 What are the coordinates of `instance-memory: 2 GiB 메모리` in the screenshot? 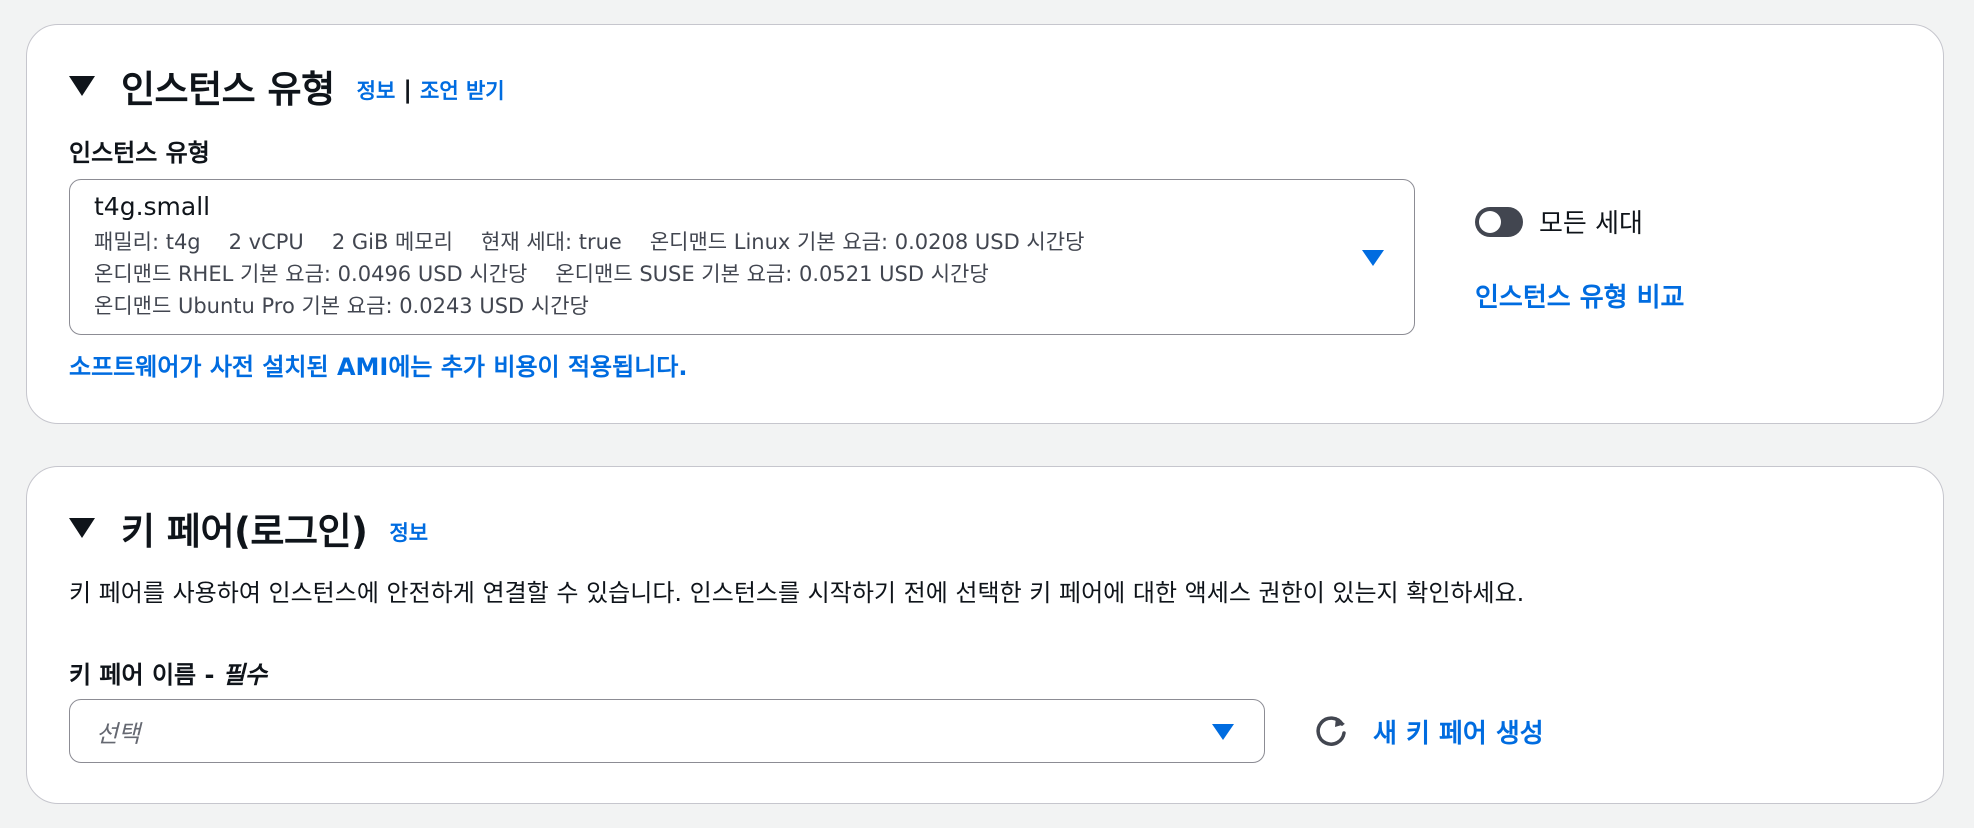 It's located at (392, 242).